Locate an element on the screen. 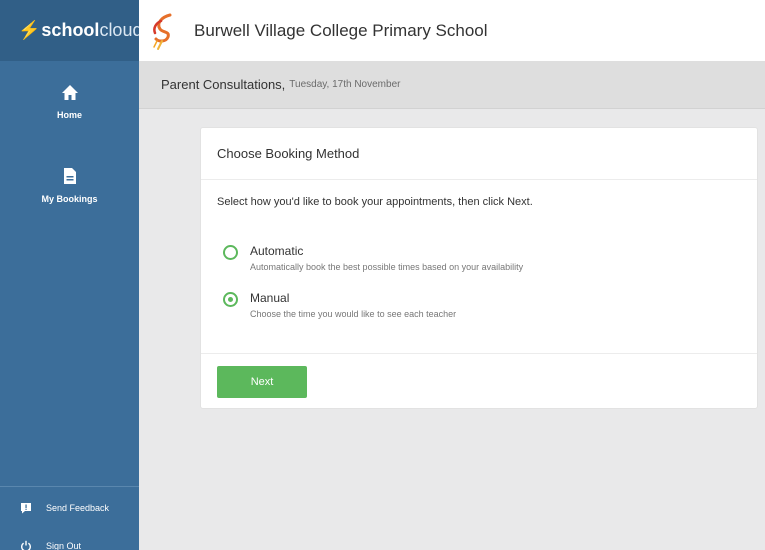 The width and height of the screenshot is (765, 550). card-title: Choose Booking Method is located at coordinates (479, 154).